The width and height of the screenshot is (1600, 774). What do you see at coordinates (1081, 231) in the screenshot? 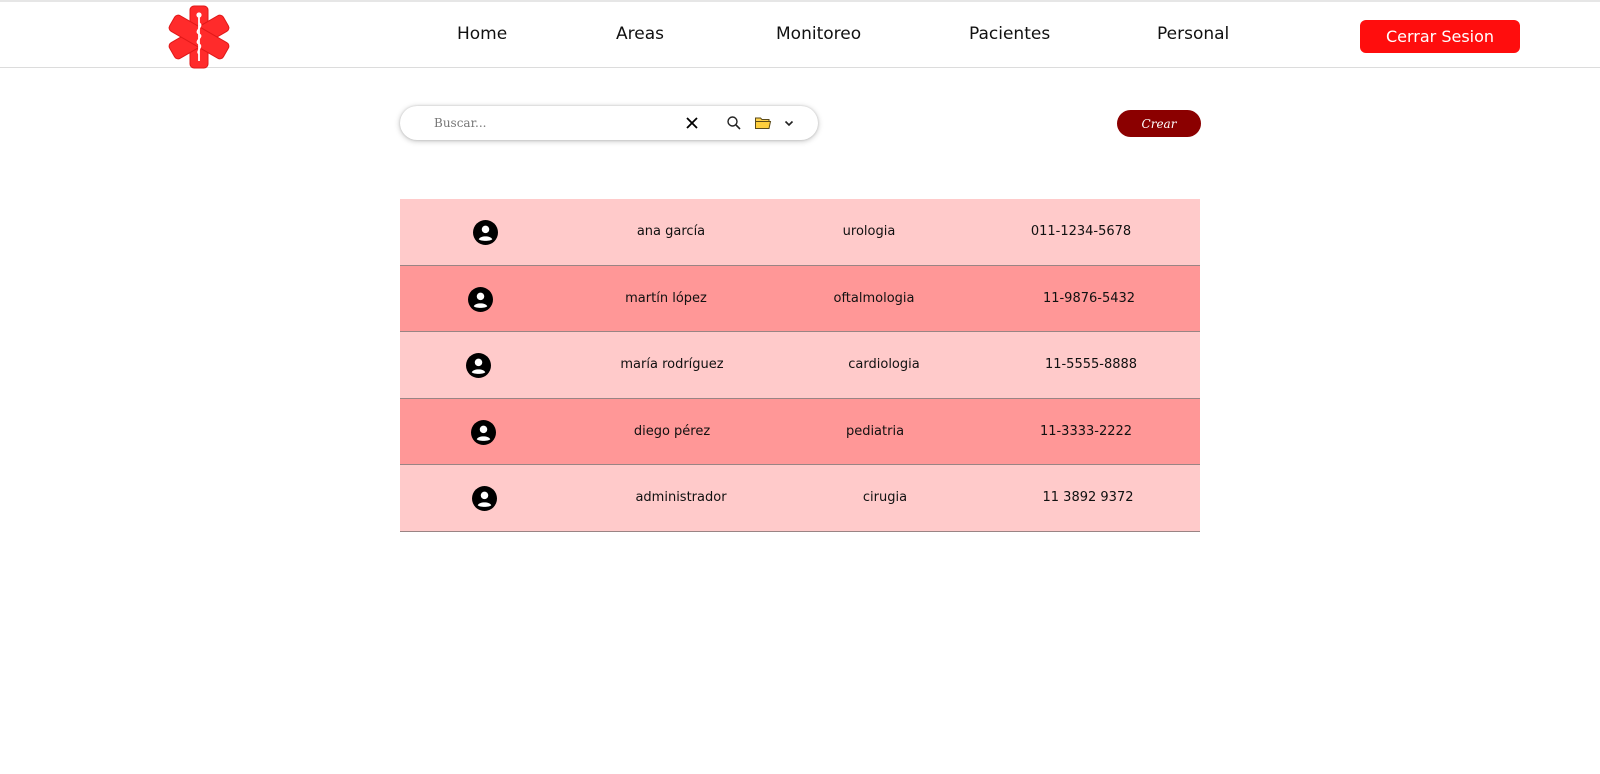
I see `staff-phone: 011-1234-5678` at bounding box center [1081, 231].